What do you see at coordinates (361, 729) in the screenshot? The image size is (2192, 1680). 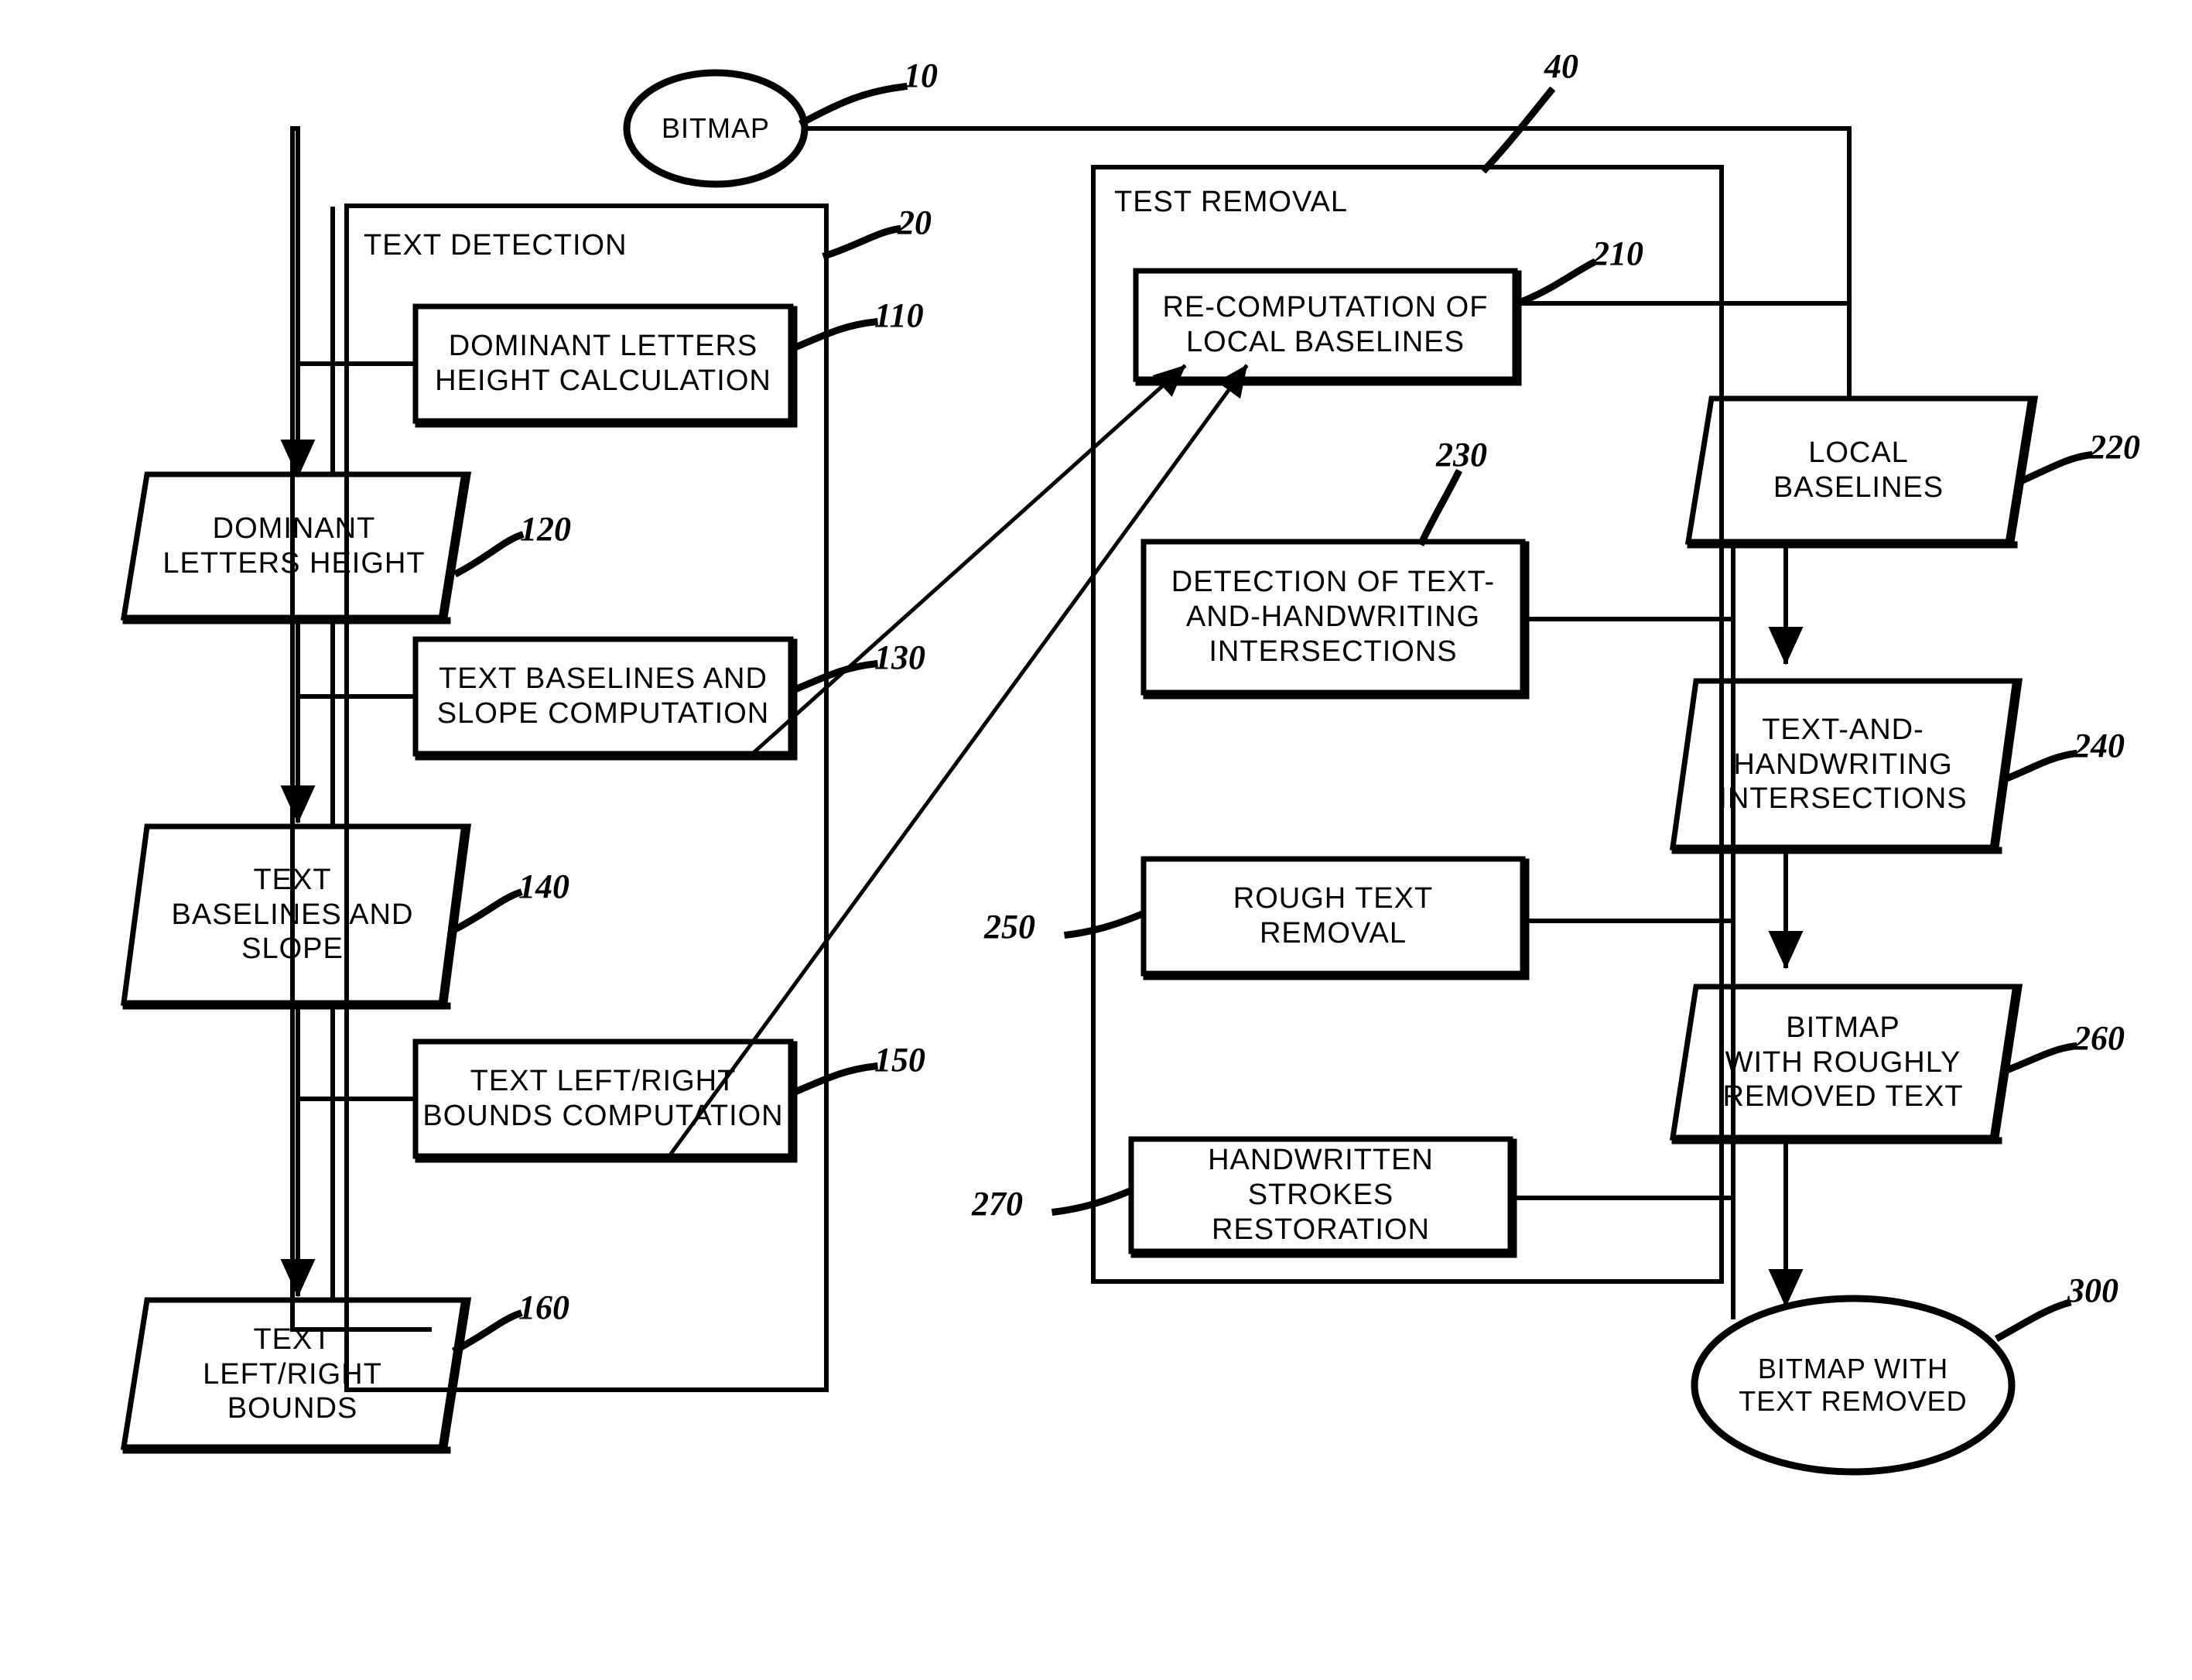 I see `bus-bitmap-to-left-column` at bounding box center [361, 729].